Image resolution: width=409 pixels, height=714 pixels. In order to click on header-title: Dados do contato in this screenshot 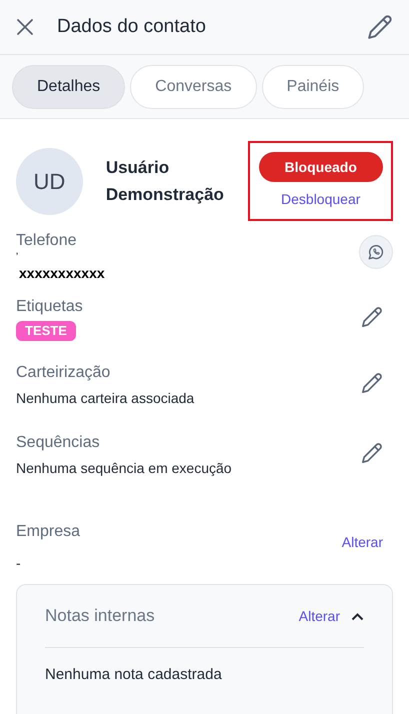, I will do `click(132, 26)`.